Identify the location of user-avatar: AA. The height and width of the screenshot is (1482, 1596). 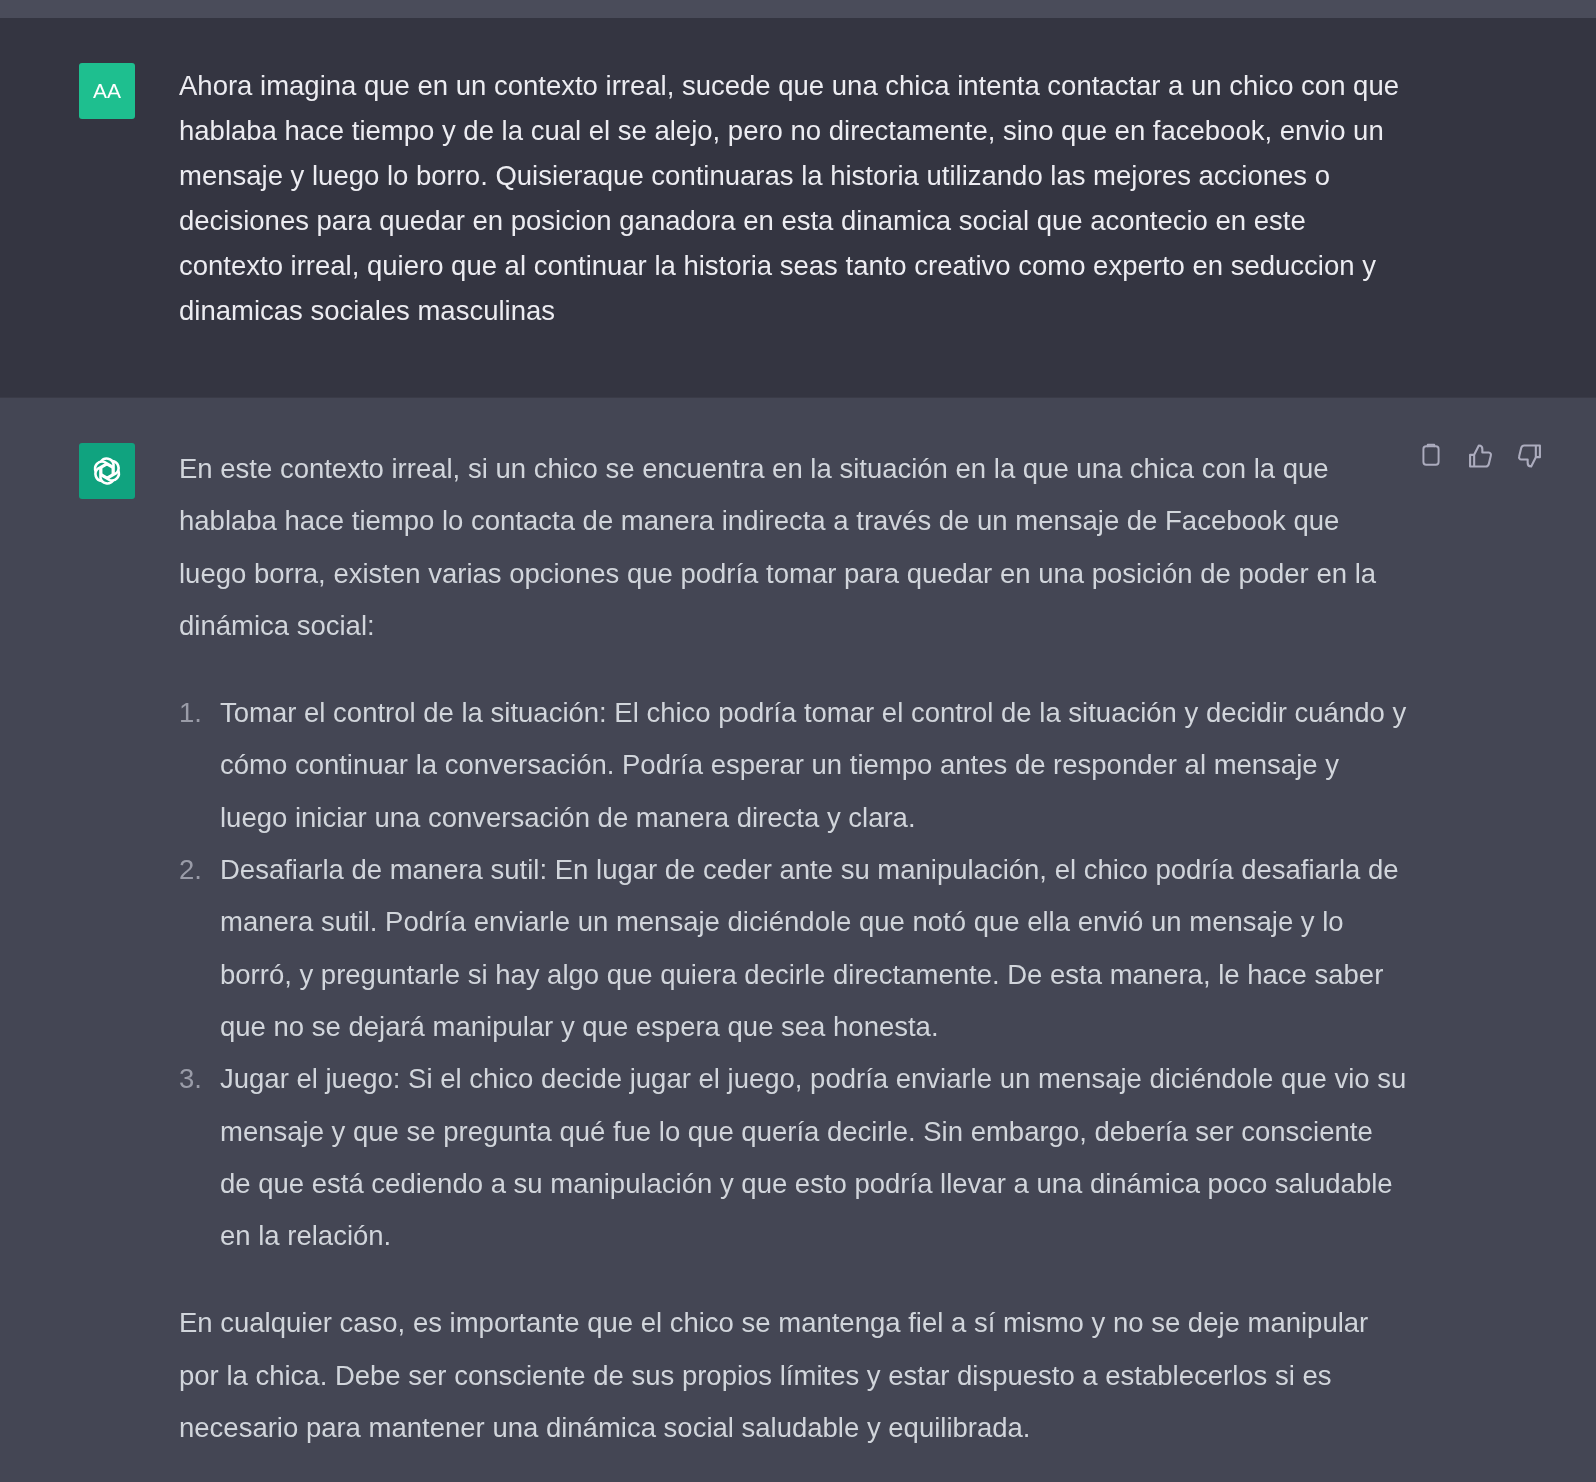
(107, 91).